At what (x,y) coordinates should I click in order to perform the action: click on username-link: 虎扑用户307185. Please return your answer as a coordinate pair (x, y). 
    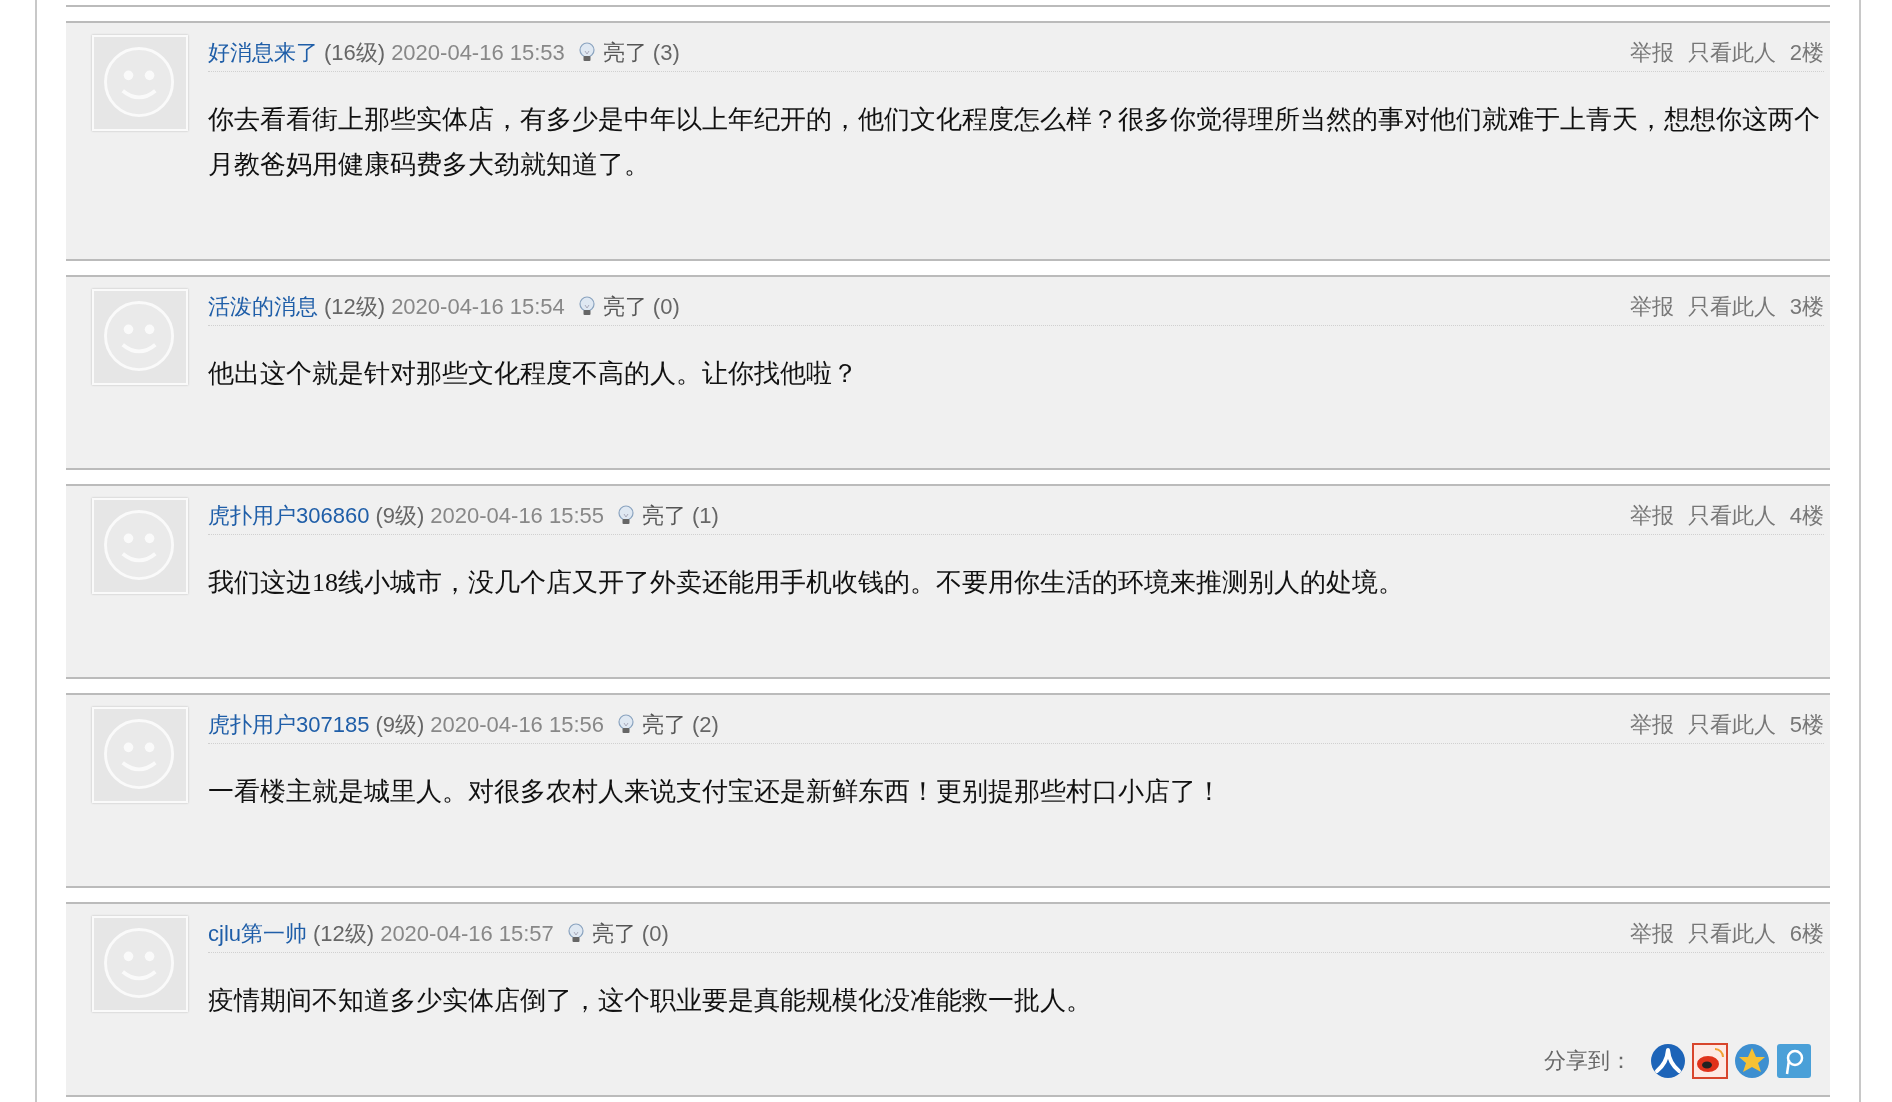
    Looking at the image, I should click on (289, 725).